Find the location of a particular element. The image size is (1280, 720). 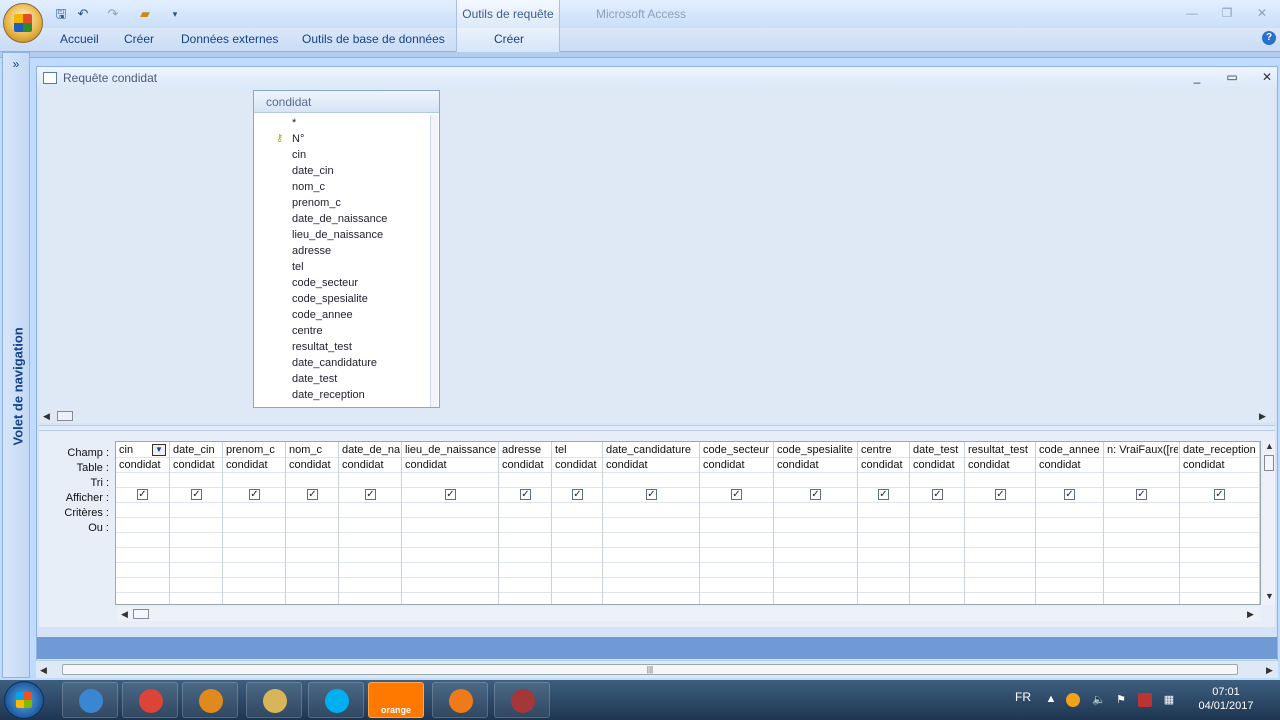

field-list-title: condidat is located at coordinates (346, 102).